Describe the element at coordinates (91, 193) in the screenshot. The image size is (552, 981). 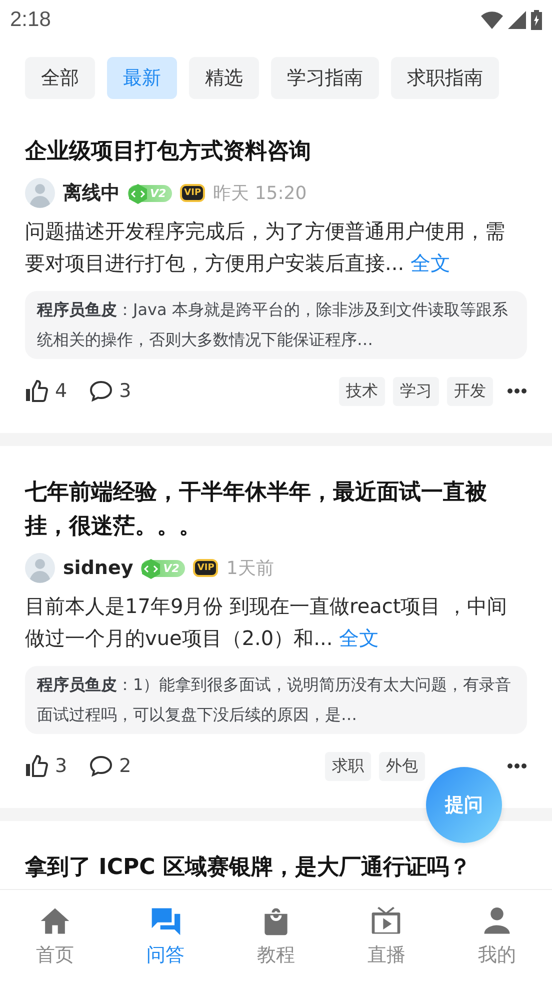
I see `author-name: 离线中` at that location.